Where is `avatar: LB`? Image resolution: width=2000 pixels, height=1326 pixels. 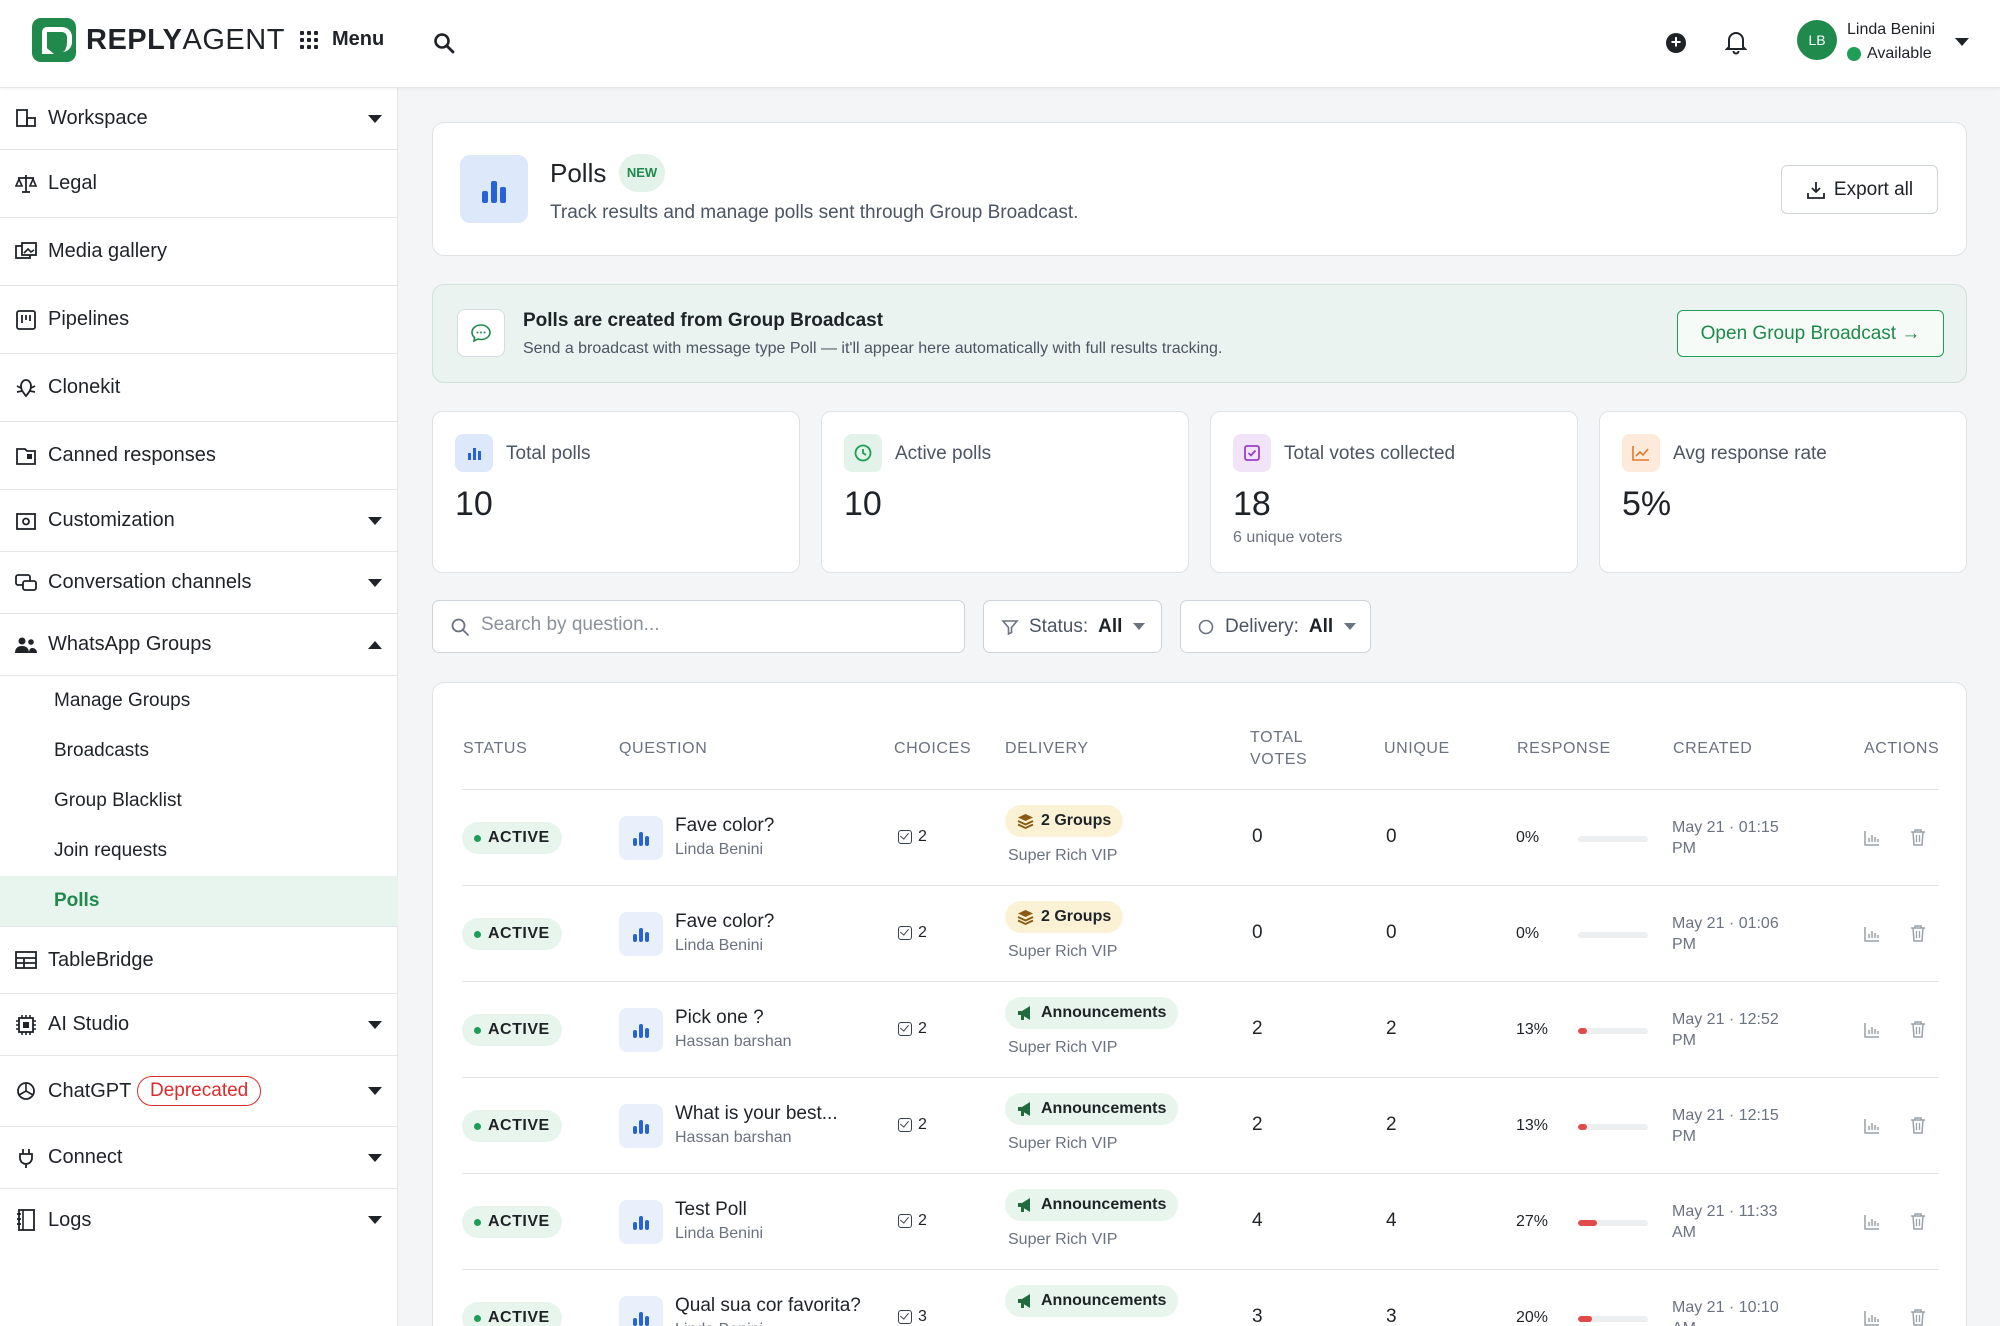 avatar: LB is located at coordinates (1817, 40).